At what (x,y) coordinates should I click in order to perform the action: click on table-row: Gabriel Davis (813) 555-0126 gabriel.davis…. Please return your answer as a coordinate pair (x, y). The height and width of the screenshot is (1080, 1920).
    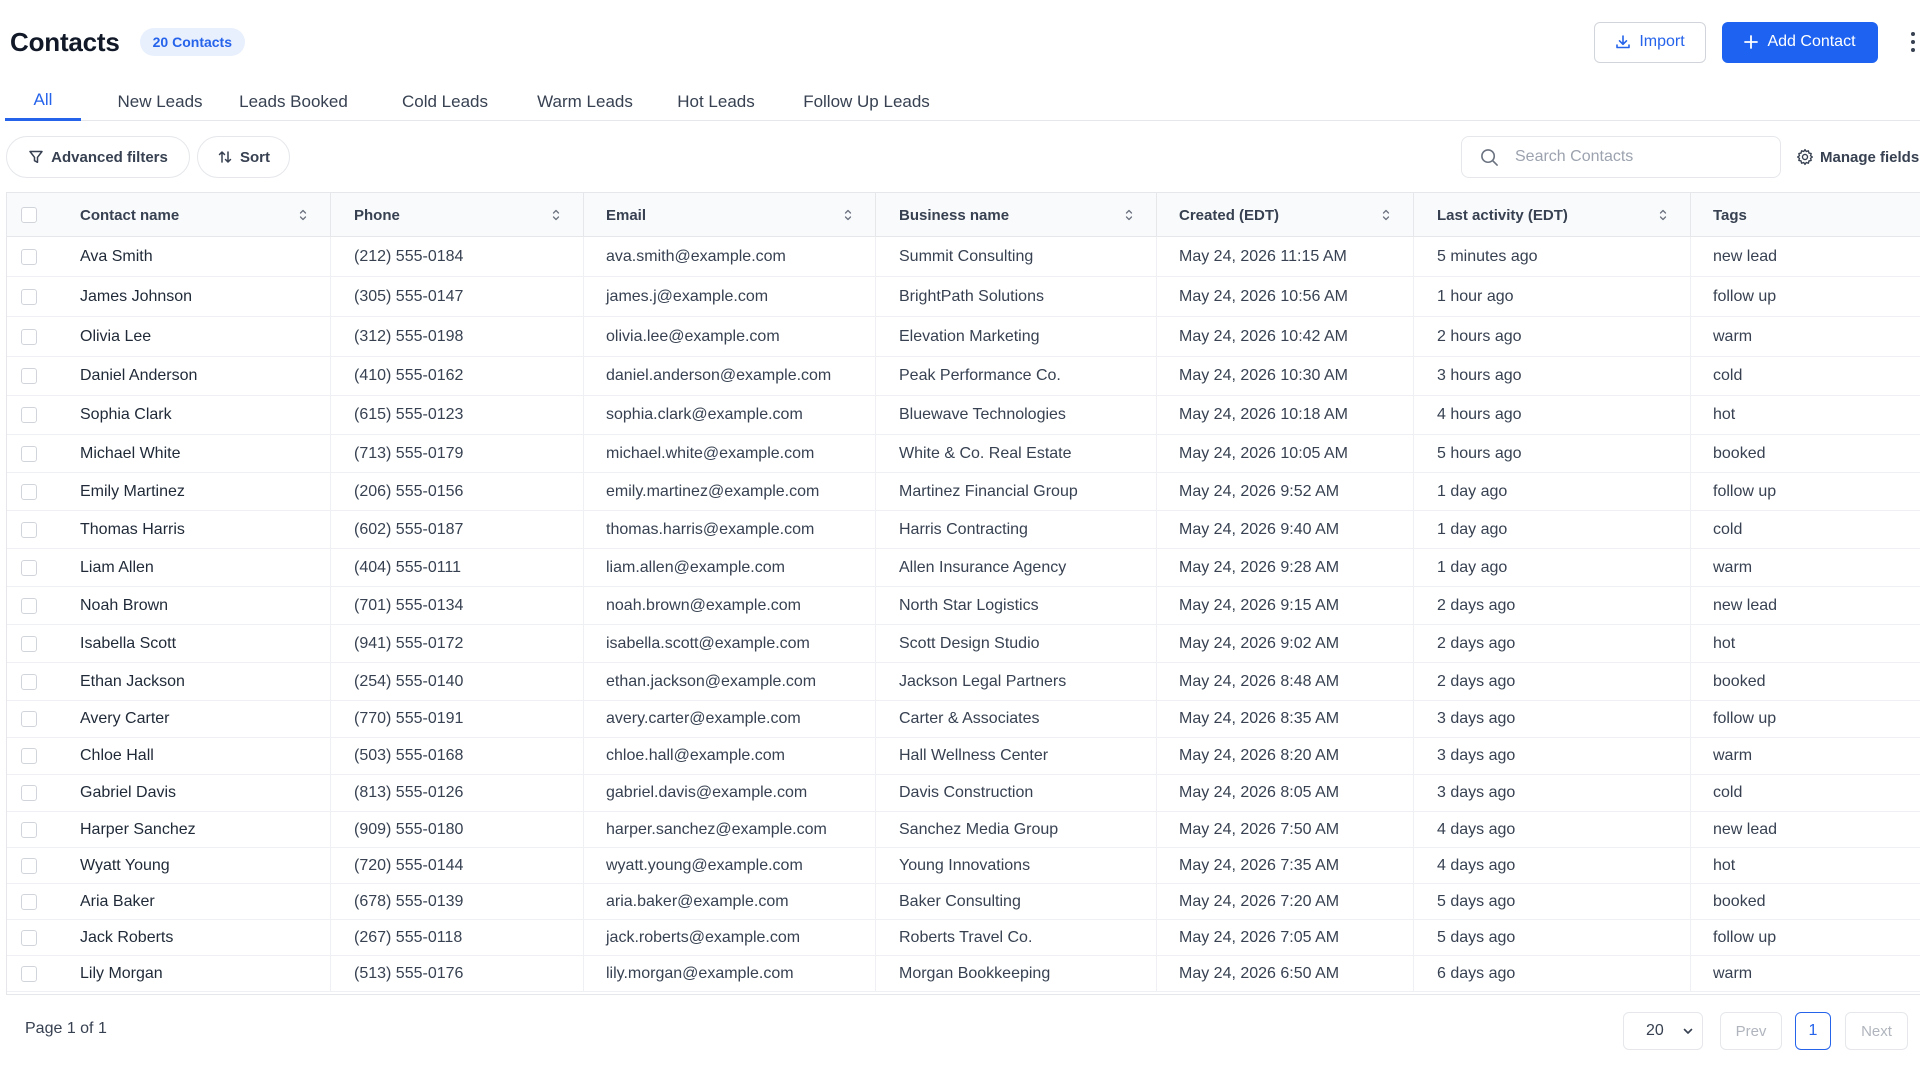
    Looking at the image, I should click on (963, 793).